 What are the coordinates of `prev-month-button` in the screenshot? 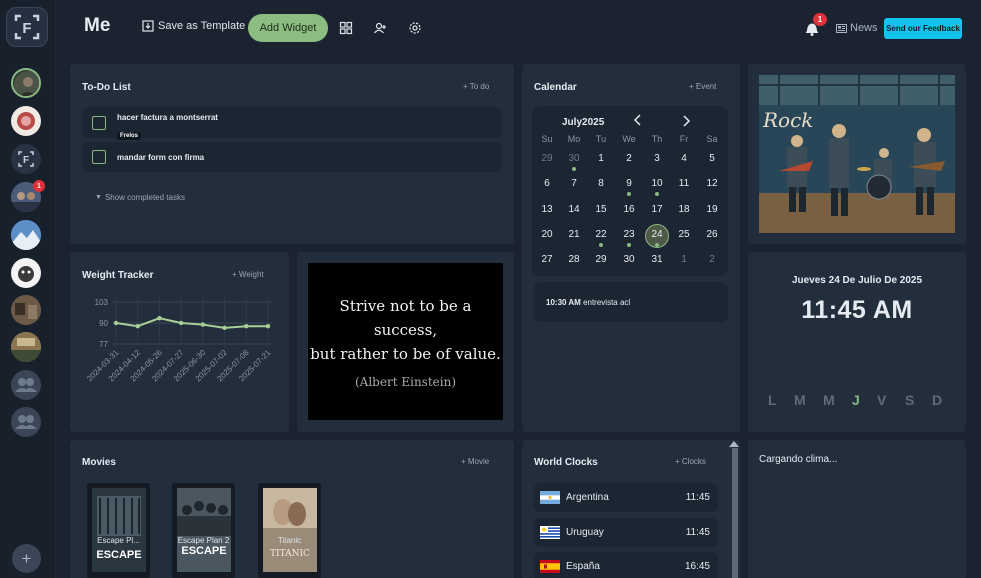 It's located at (638, 121).